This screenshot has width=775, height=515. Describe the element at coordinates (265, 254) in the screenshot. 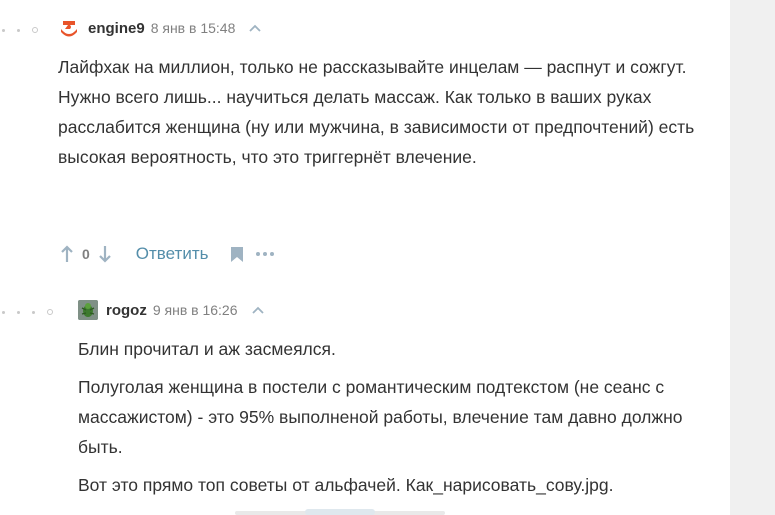

I see `more-options-icon` at that location.